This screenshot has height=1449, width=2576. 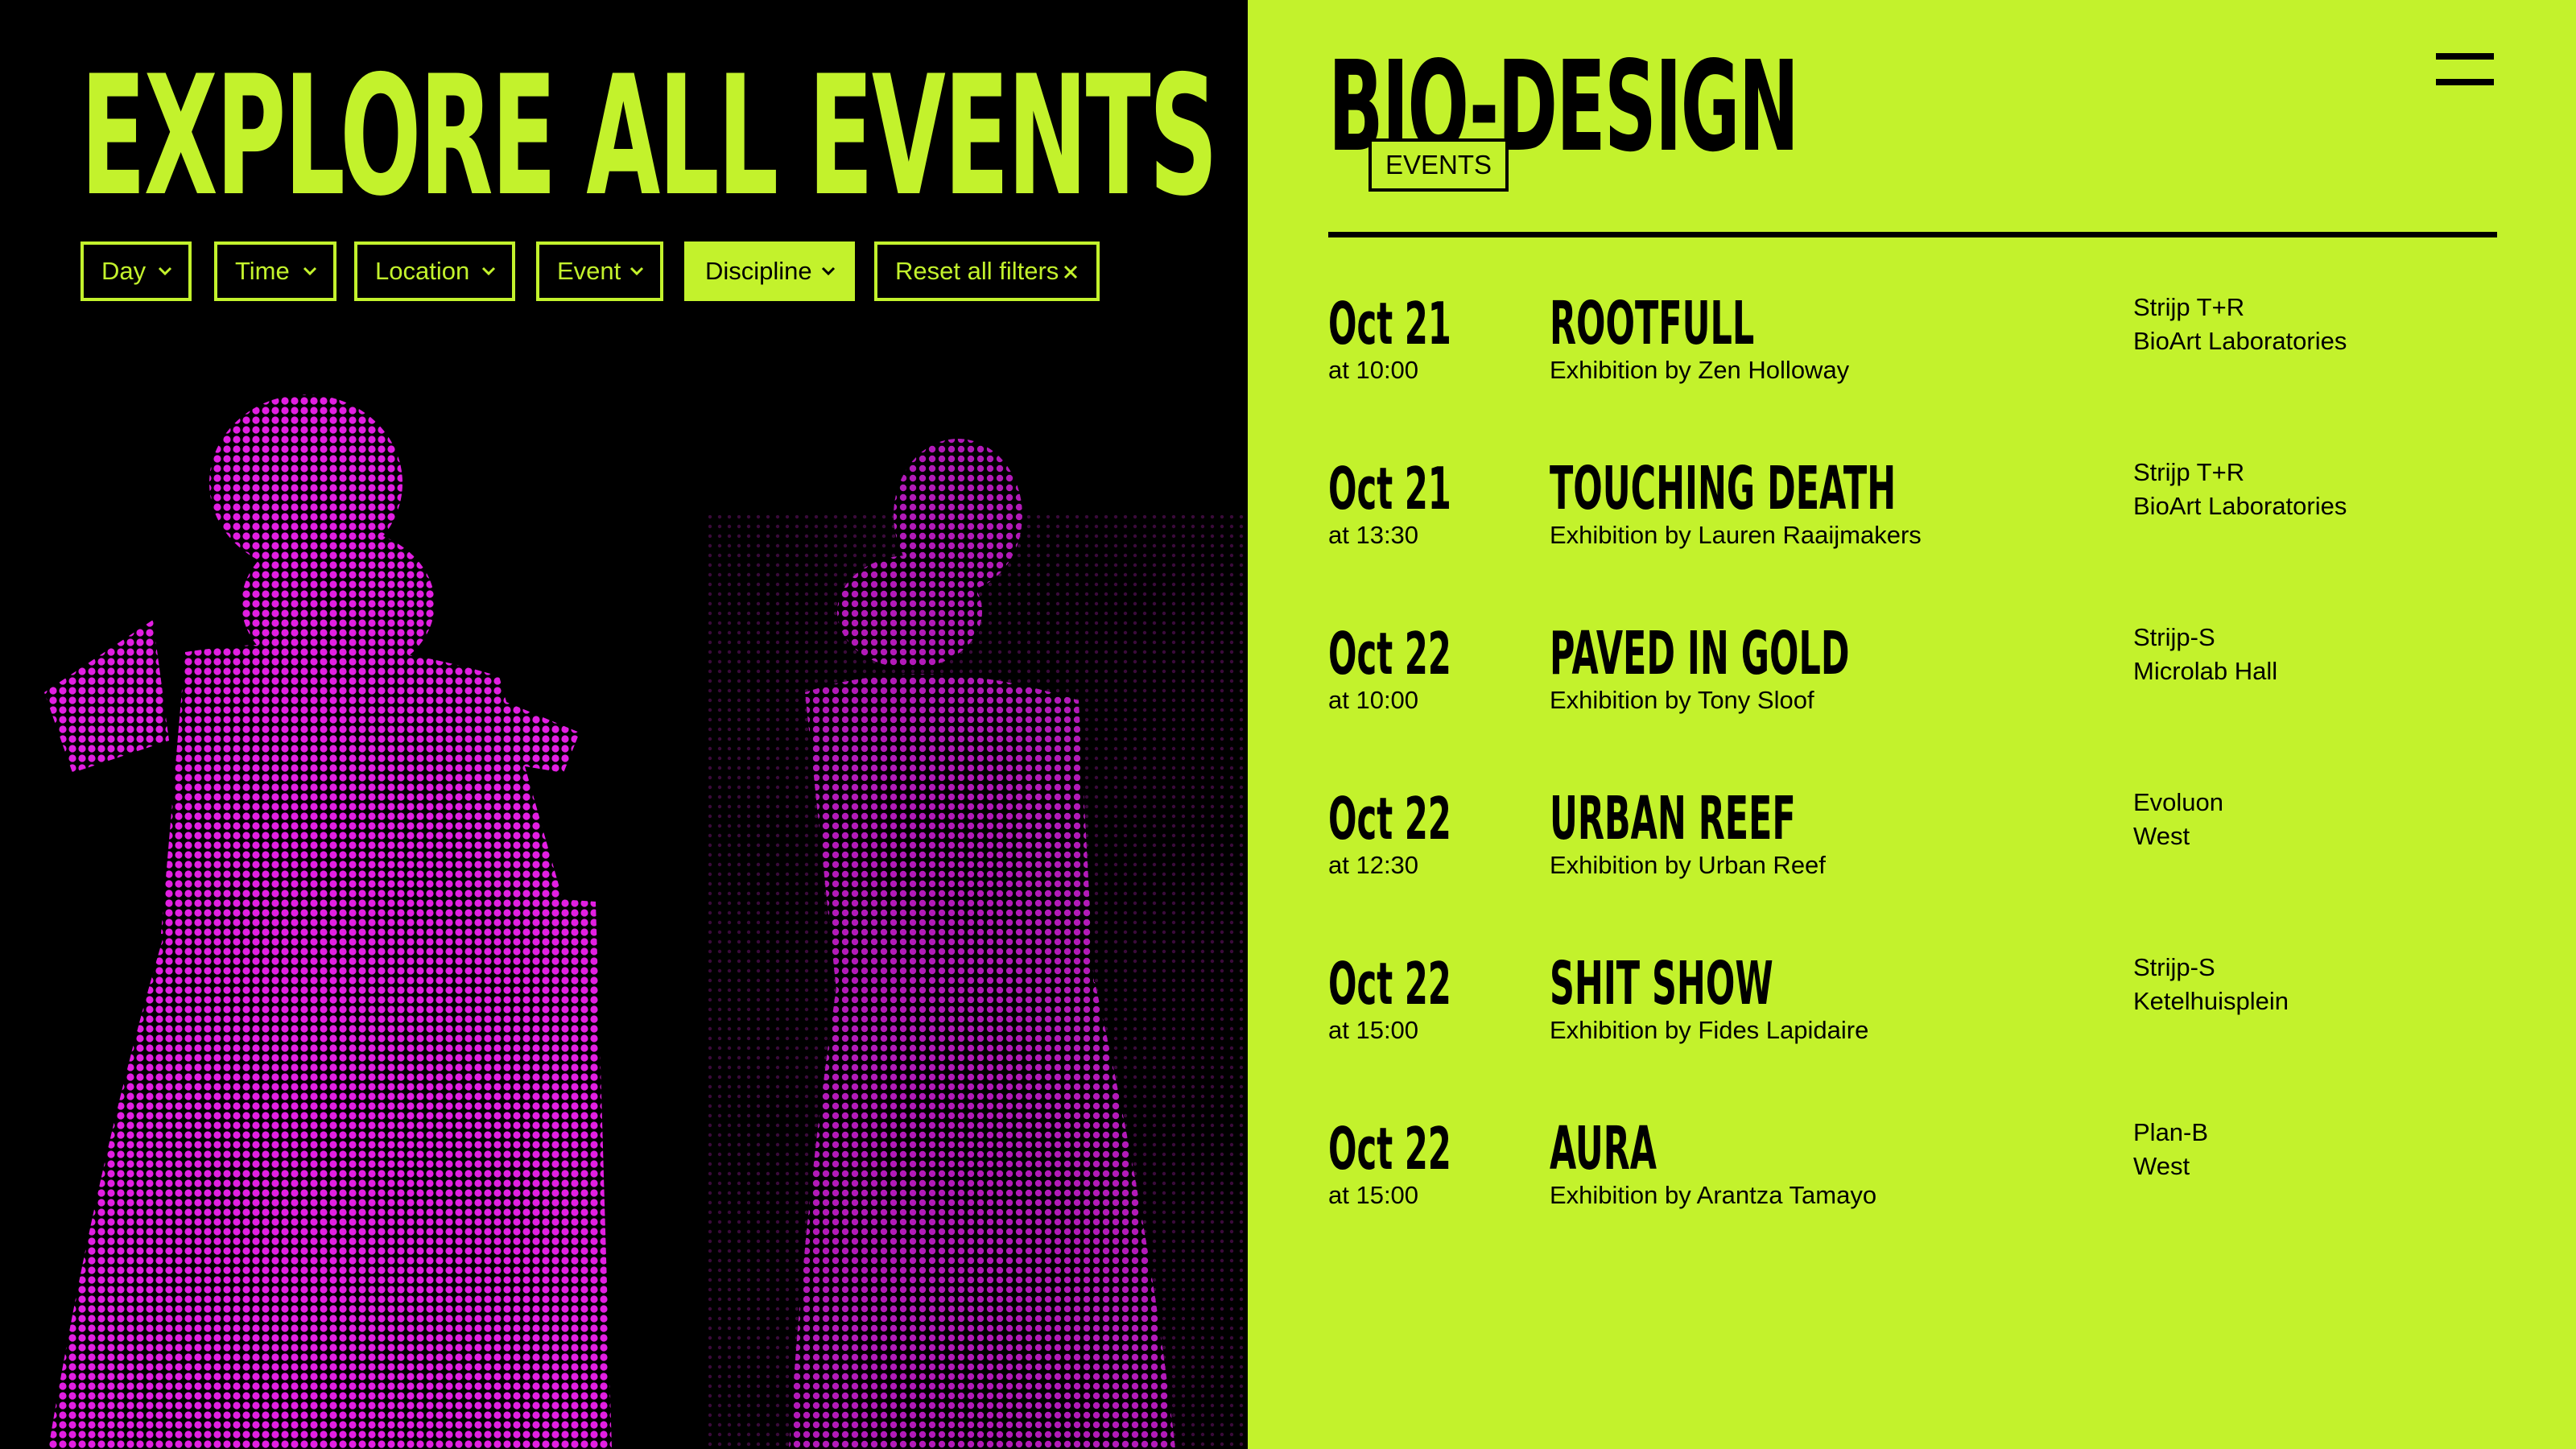 What do you see at coordinates (422, 271) in the screenshot?
I see `filter-location-label: Location` at bounding box center [422, 271].